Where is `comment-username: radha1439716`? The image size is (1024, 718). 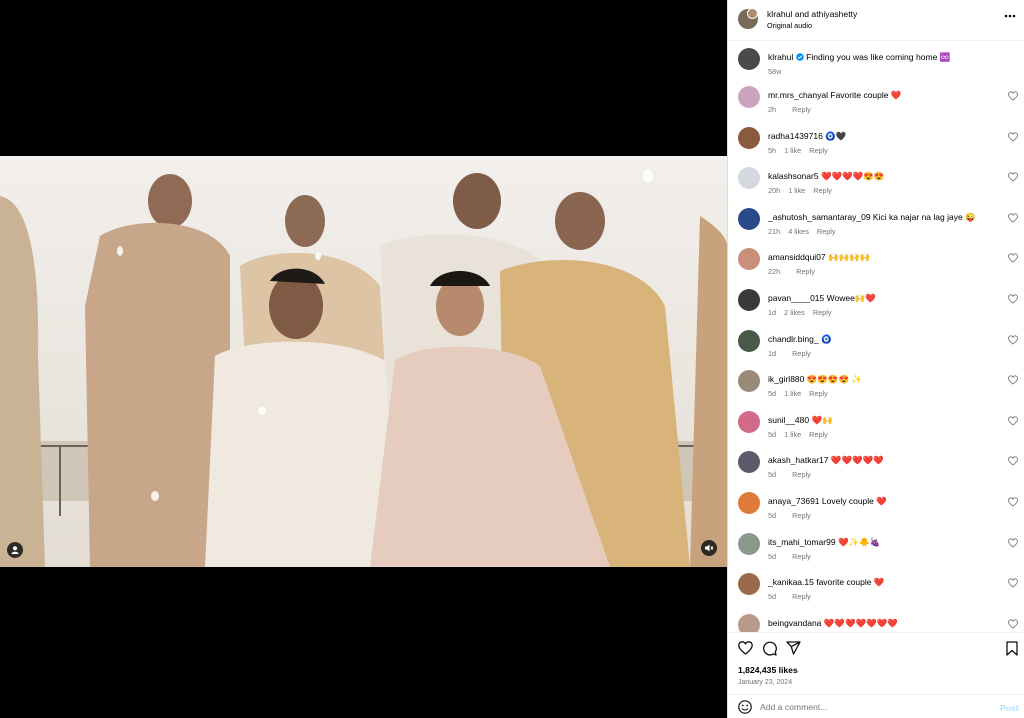
comment-username: radha1439716 is located at coordinates (795, 136).